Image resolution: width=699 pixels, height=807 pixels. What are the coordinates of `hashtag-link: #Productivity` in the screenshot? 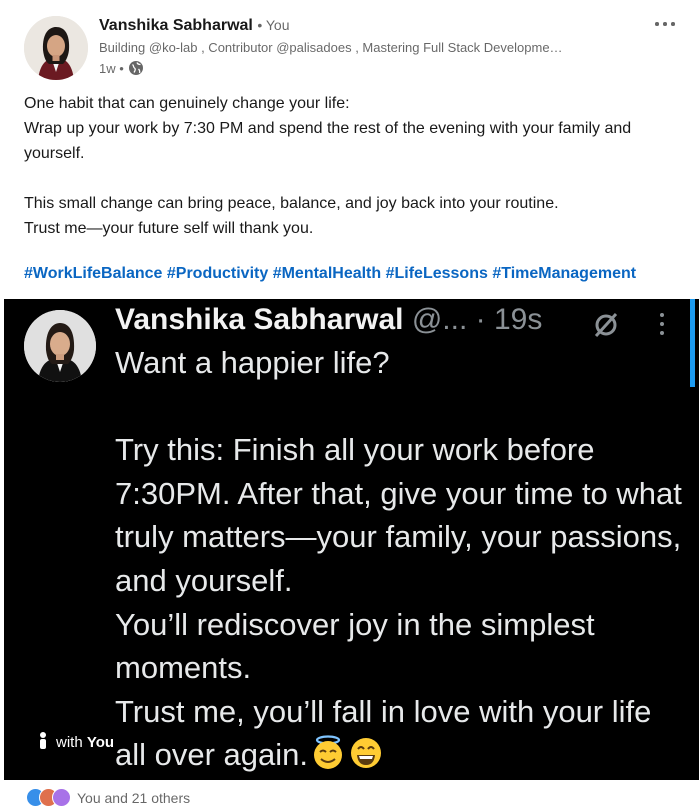 It's located at (217, 273).